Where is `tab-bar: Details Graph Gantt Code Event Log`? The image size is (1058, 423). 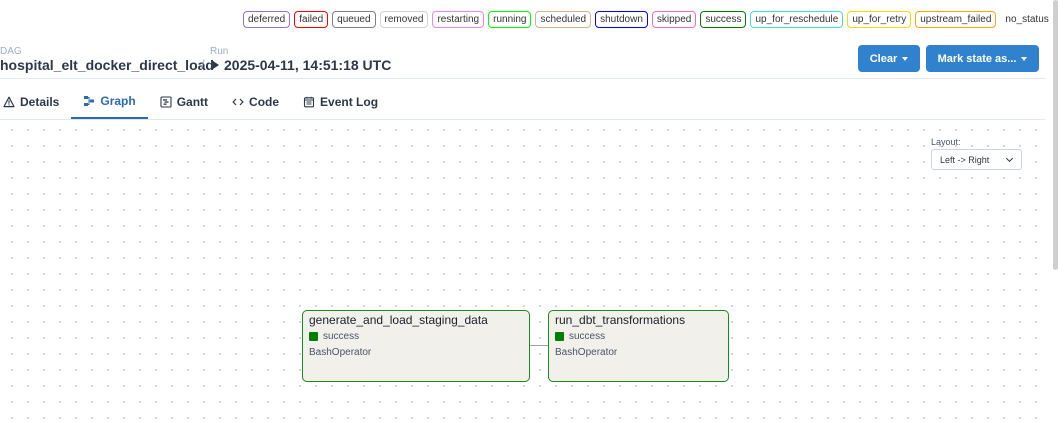
tab-bar: Details Graph Gantt Code Event Log is located at coordinates (195, 102).